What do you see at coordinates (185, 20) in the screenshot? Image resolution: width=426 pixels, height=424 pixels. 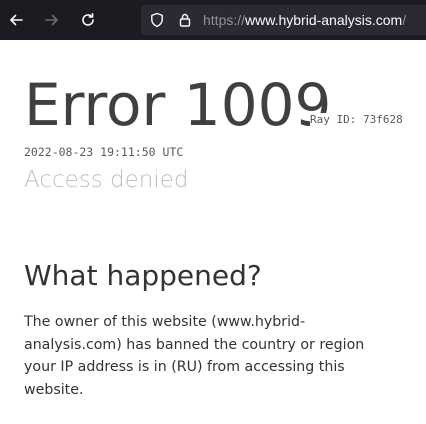 I see `lock-icon` at bounding box center [185, 20].